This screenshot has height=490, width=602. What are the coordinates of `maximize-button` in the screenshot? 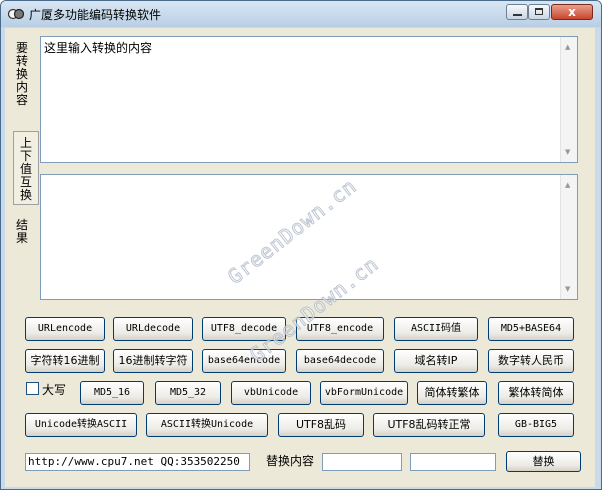 It's located at (539, 12).